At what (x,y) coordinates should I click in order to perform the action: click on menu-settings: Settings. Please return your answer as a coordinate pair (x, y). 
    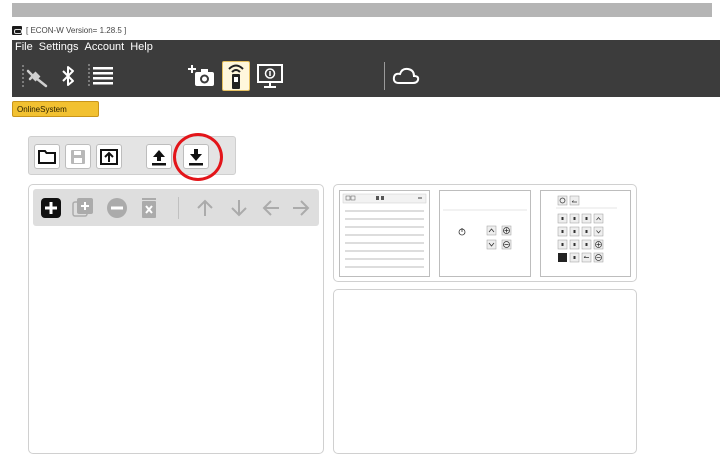
    Looking at the image, I should click on (59, 47).